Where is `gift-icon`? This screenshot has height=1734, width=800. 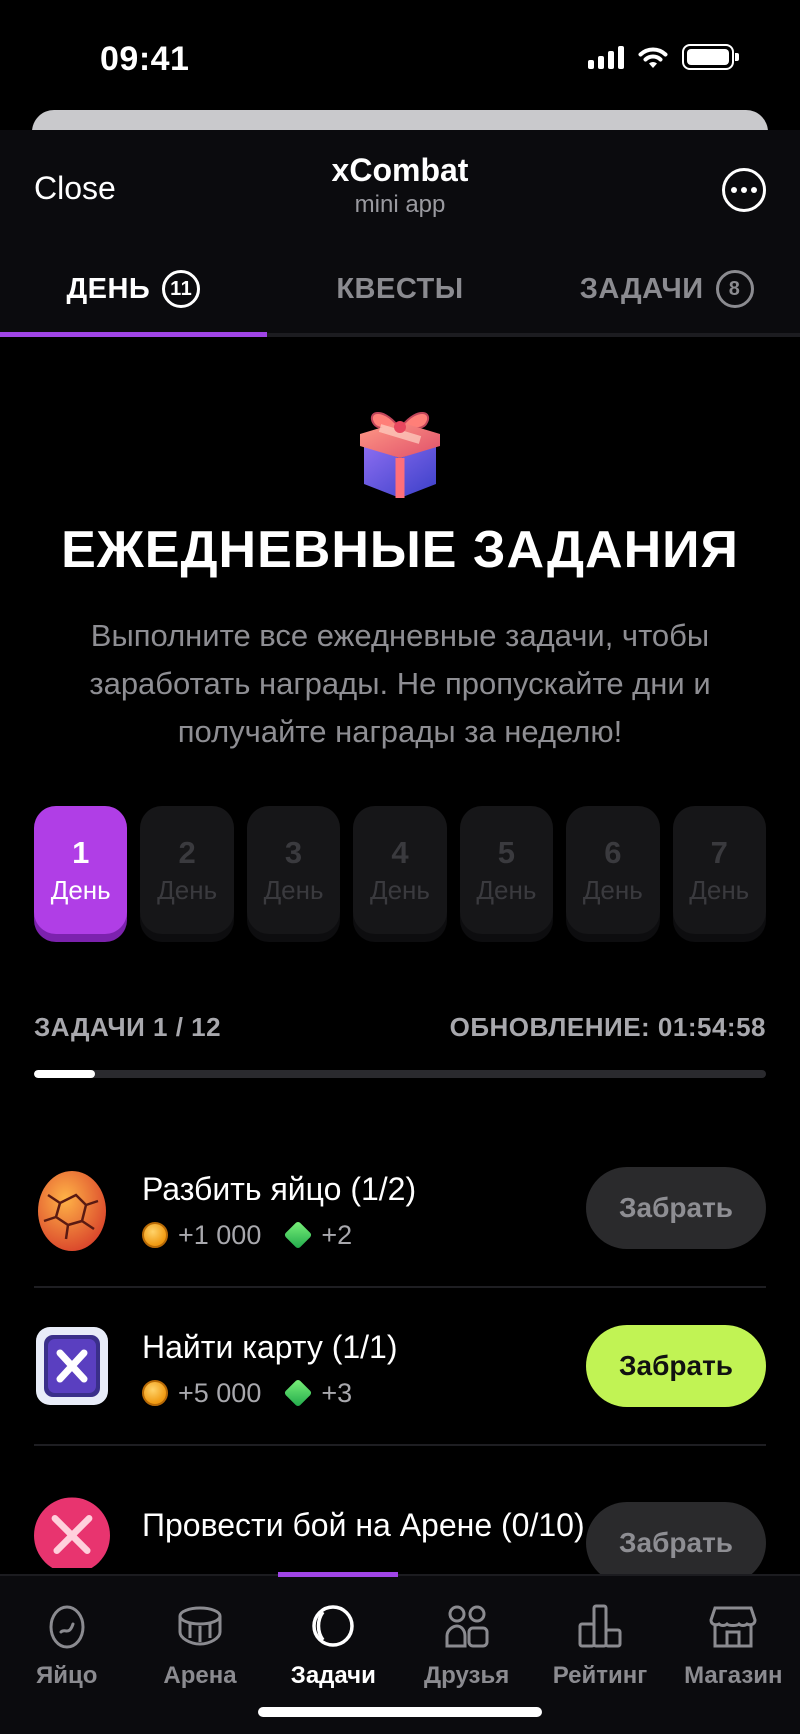
gift-icon is located at coordinates (400, 455).